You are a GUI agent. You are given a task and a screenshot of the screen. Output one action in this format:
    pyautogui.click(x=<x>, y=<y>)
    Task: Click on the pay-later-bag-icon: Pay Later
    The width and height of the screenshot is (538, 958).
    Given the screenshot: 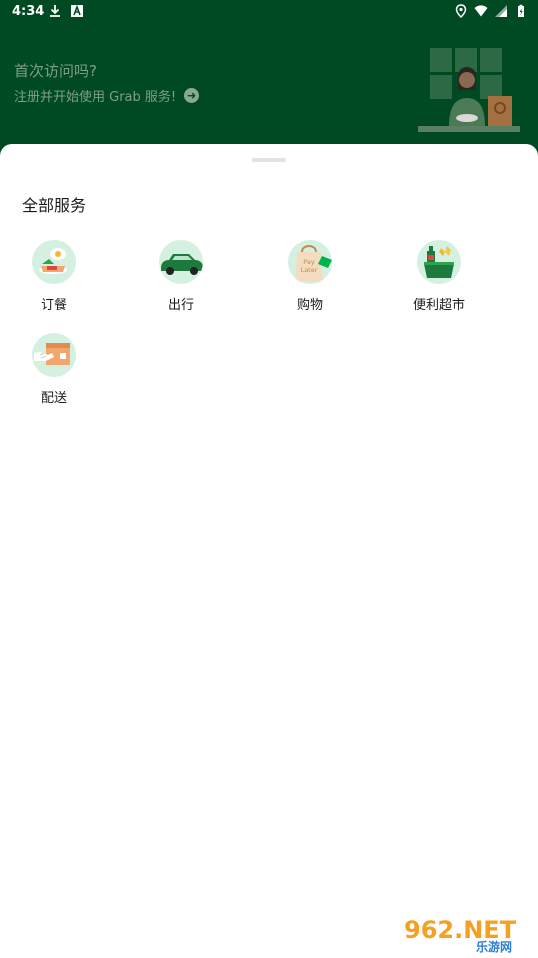 What is the action you would take?
    pyautogui.click(x=310, y=262)
    